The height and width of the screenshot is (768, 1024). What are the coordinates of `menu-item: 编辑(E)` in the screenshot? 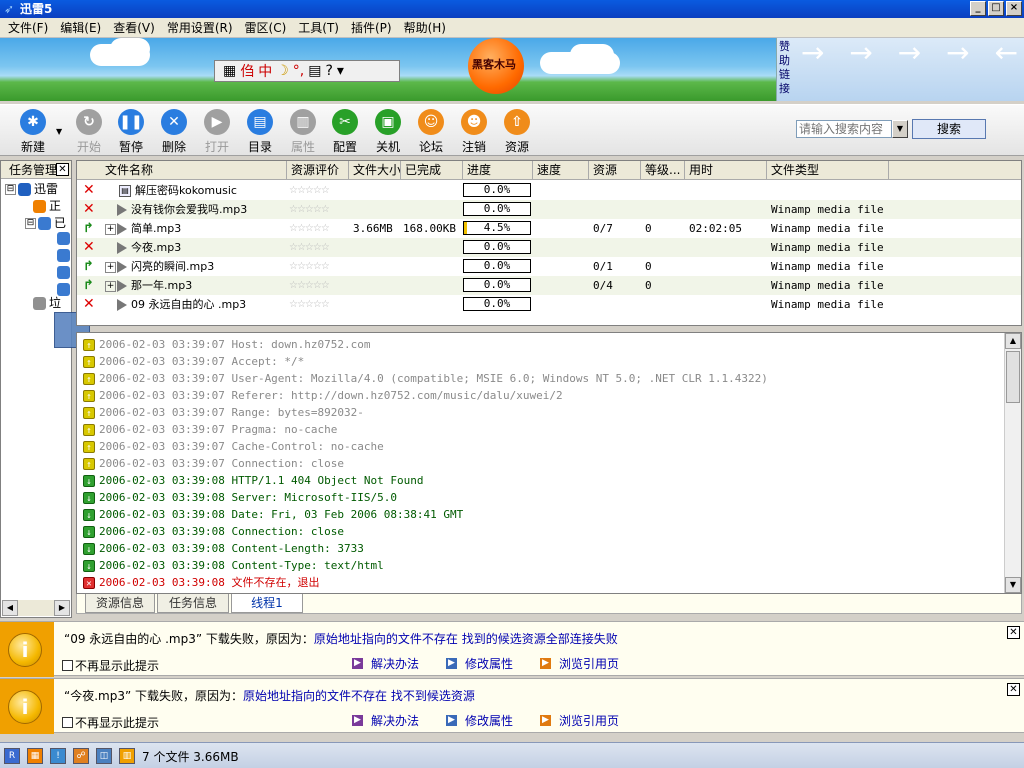 It's located at (80, 28).